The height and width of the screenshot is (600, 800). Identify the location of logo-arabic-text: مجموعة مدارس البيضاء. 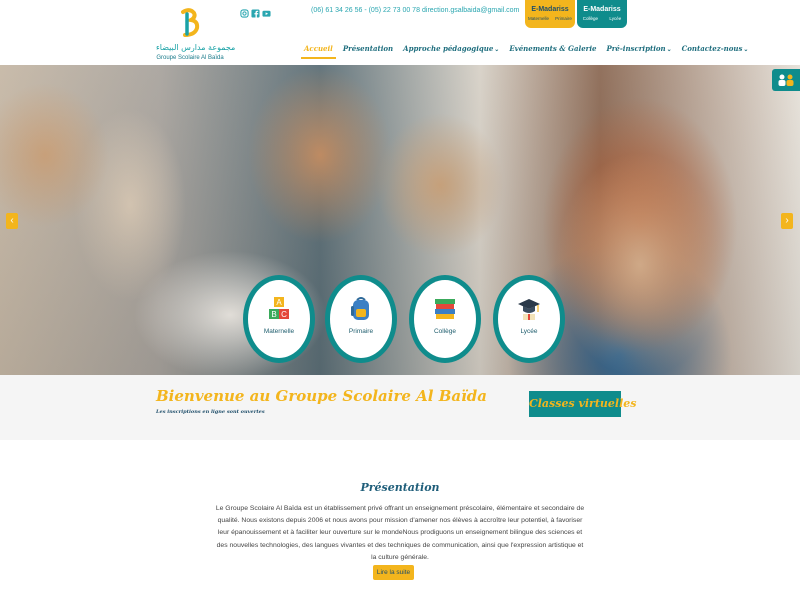
(196, 47).